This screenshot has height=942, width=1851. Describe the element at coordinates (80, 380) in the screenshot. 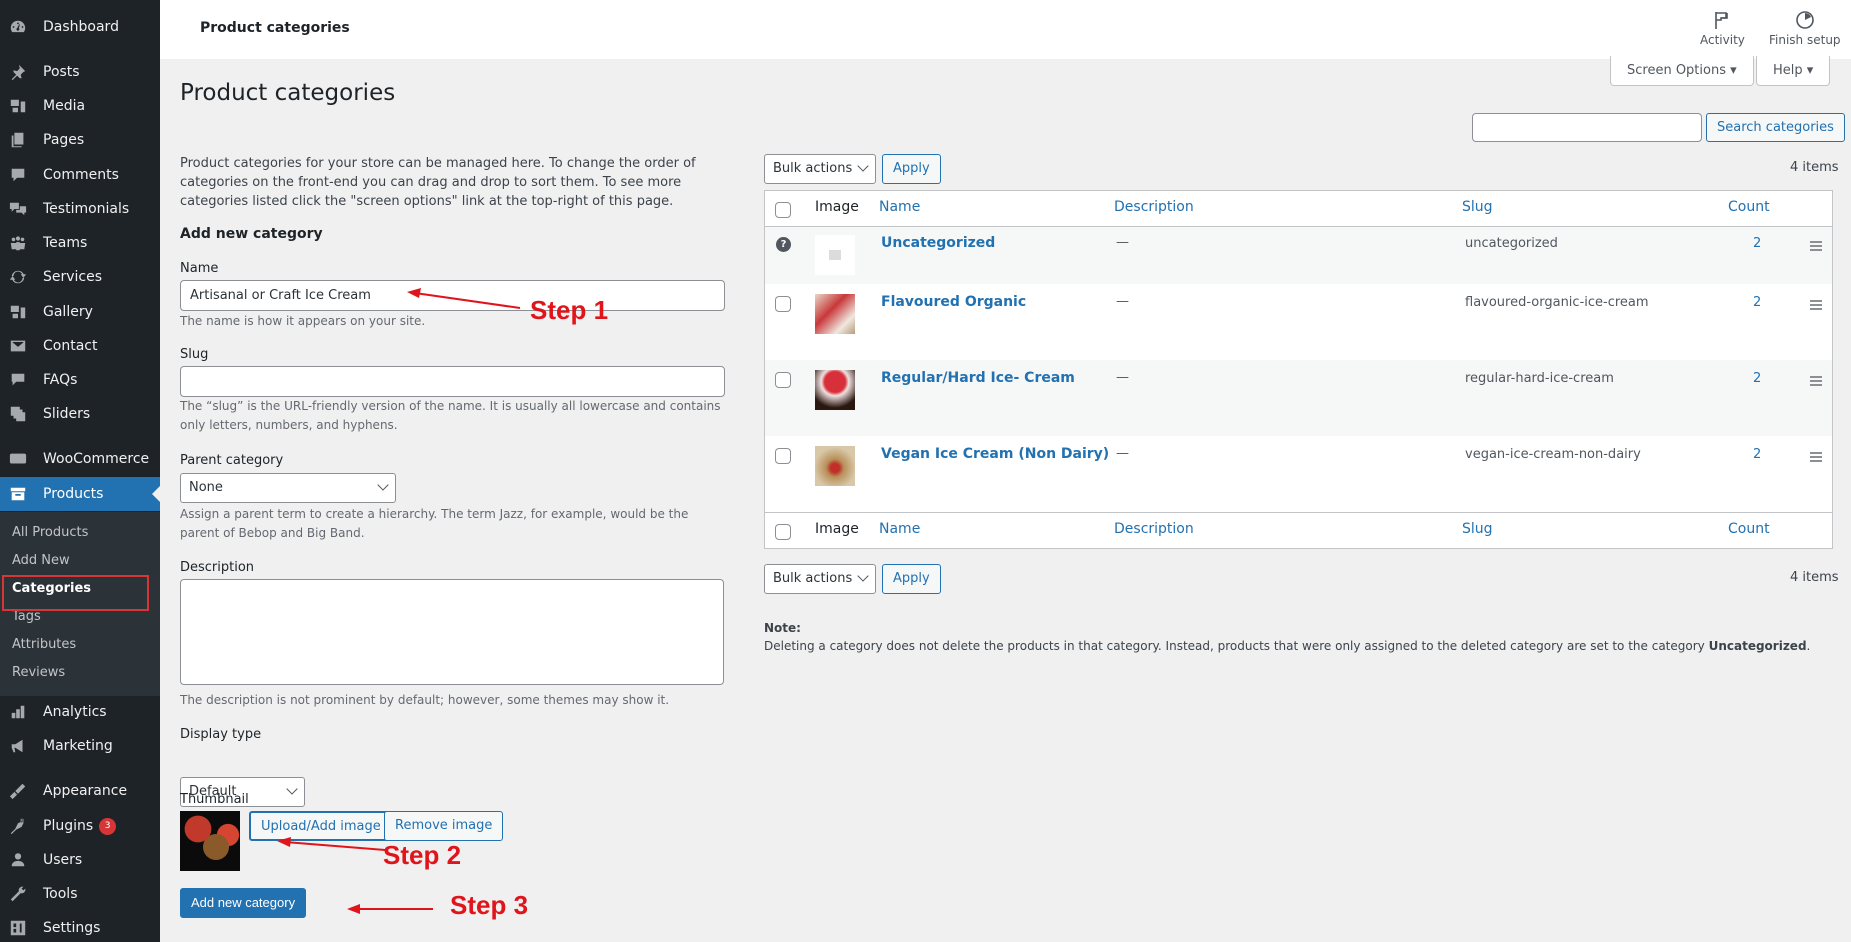

I see `menu-faqs: FAQs` at that location.